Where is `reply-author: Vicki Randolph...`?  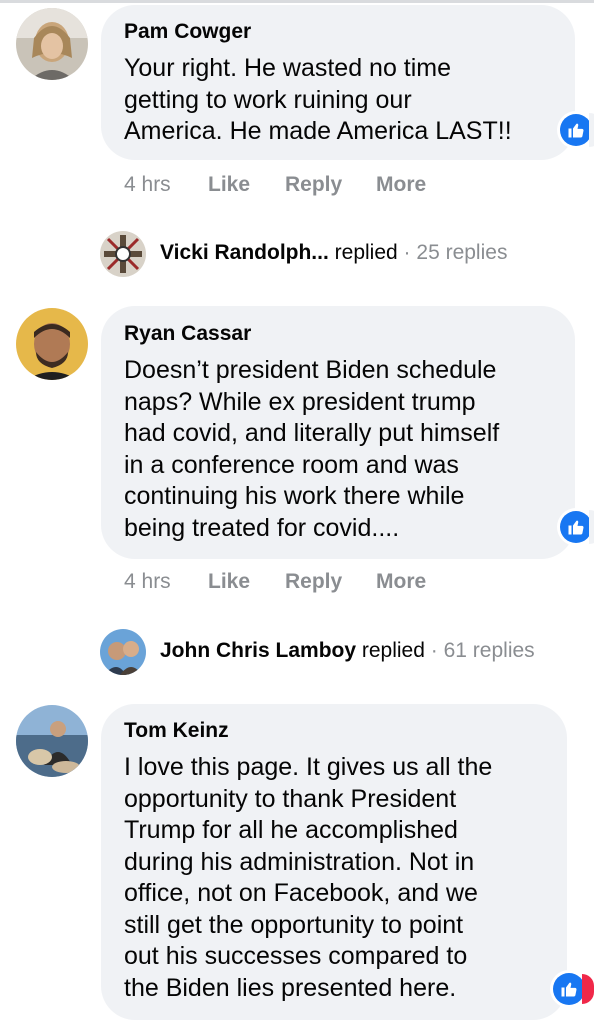 reply-author: Vicki Randolph... is located at coordinates (244, 252).